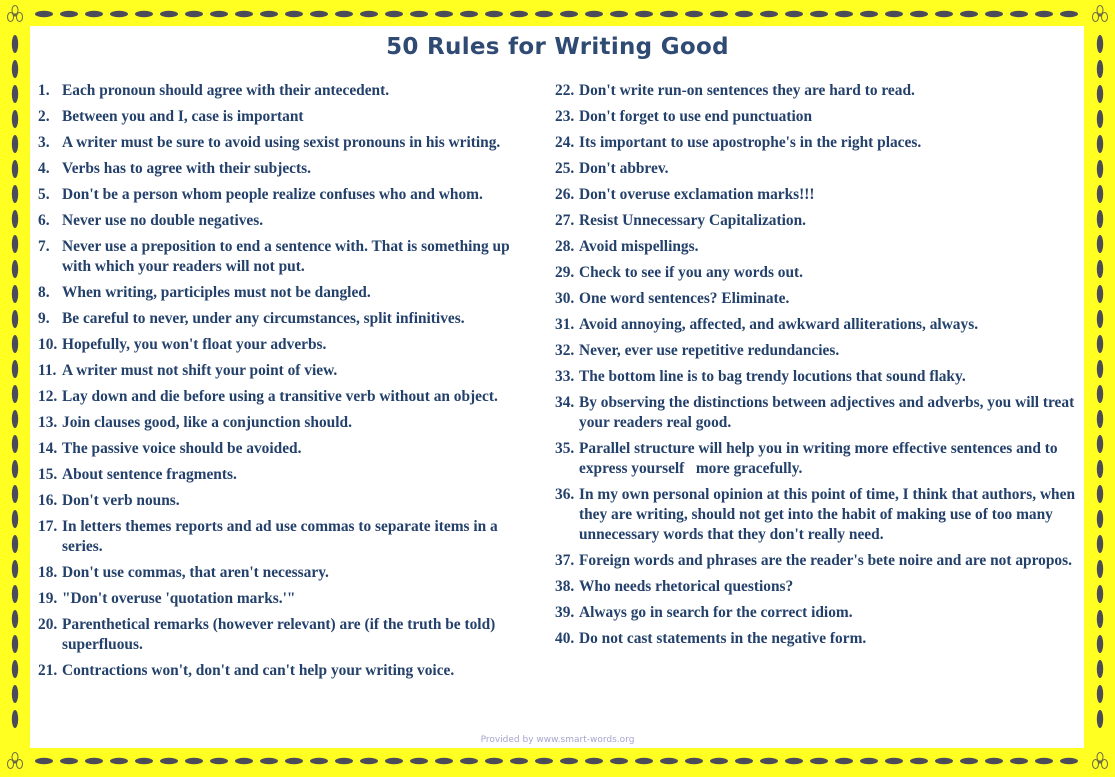 Image resolution: width=1115 pixels, height=777 pixels. Describe the element at coordinates (182, 448) in the screenshot. I see `rule-text: The passive voice should be avoided.` at that location.